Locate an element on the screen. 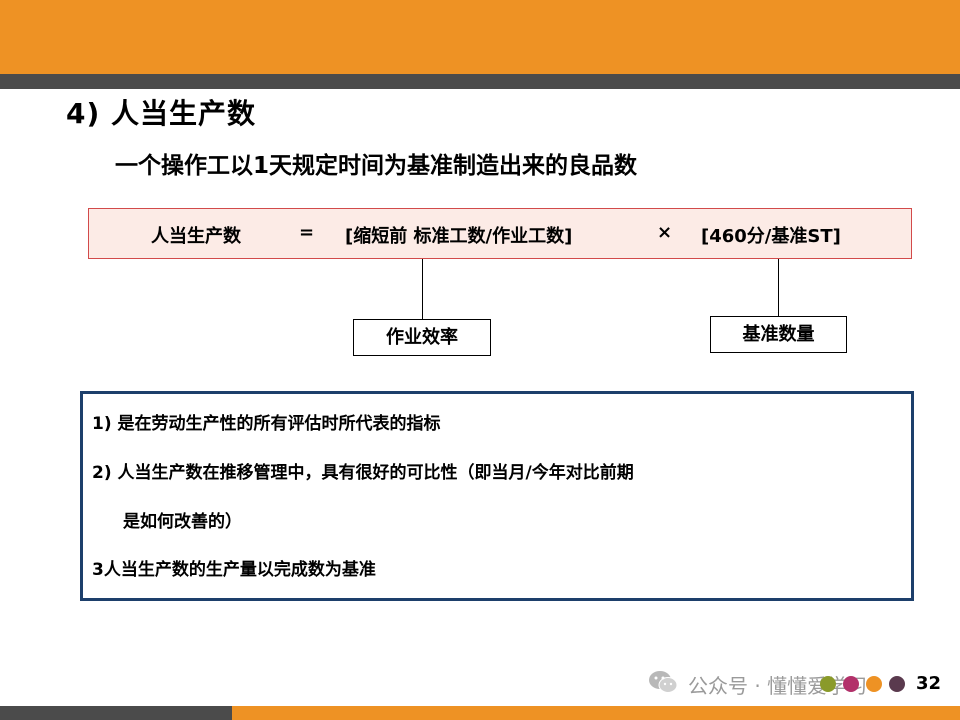 This screenshot has height=720, width=960. note-item-1: 1) 是在劳动生产性的所有评估时所代表的指标 is located at coordinates (266, 424).